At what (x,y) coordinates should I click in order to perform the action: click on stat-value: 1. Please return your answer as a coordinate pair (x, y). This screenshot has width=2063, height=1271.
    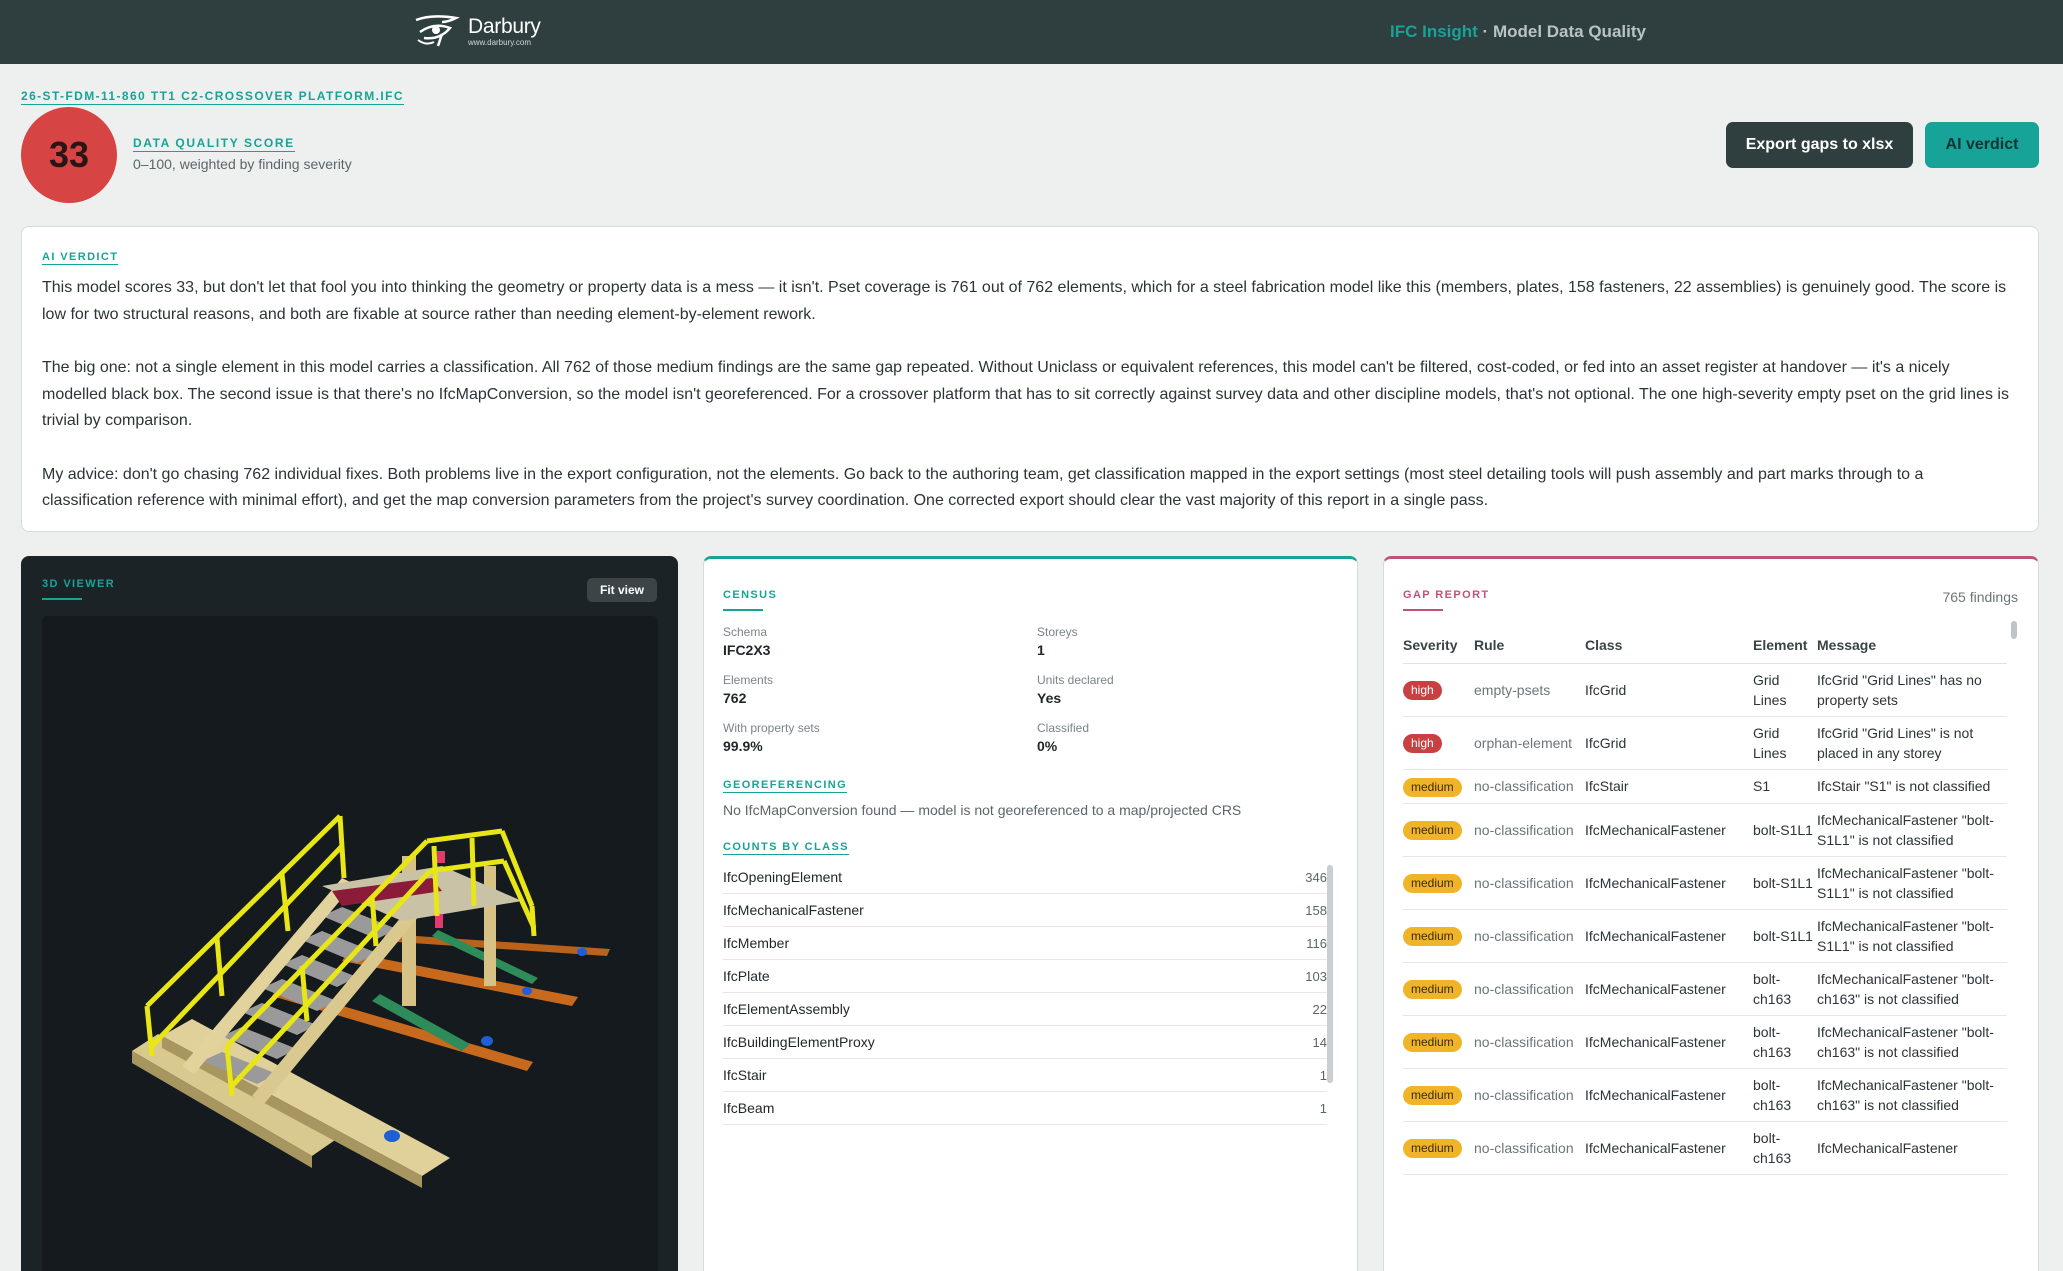
    Looking at the image, I should click on (1041, 650).